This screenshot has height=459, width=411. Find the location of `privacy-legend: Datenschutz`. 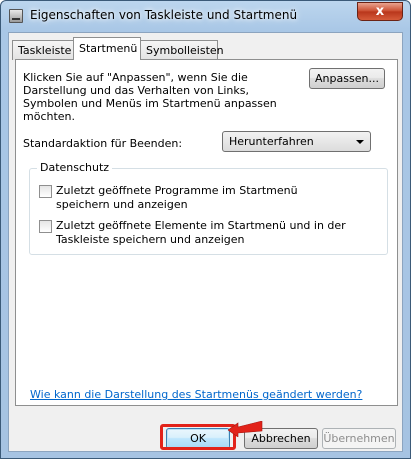

privacy-legend: Datenschutz is located at coordinates (75, 167).